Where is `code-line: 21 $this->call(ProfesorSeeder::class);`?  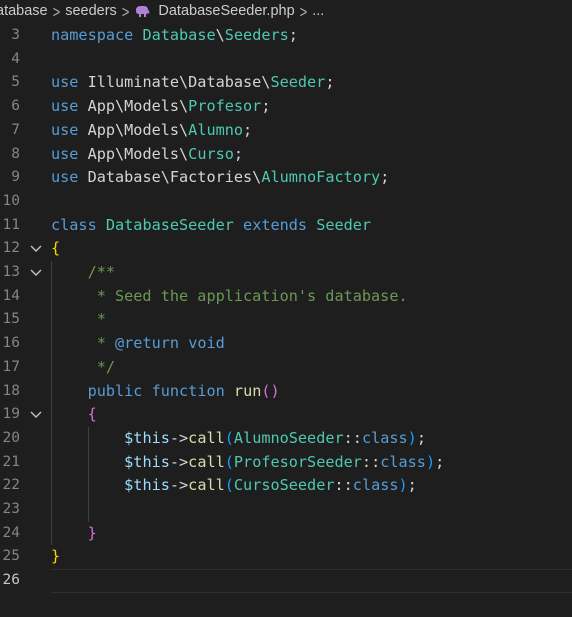 code-line: 21 $this->call(ProfesorSeeder::class); is located at coordinates (286, 463).